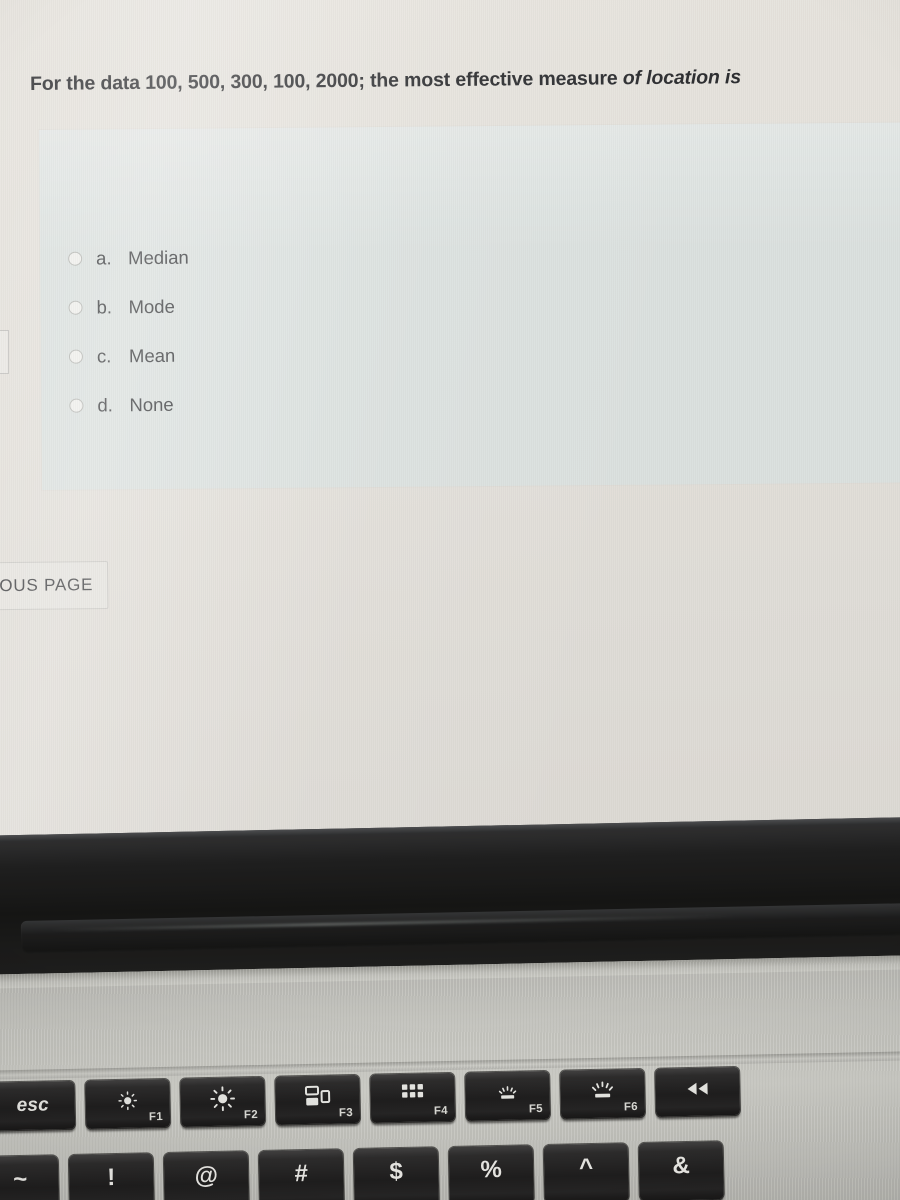 This screenshot has height=1200, width=900. Describe the element at coordinates (104, 355) in the screenshot. I see `option-c-letter: c.` at that location.